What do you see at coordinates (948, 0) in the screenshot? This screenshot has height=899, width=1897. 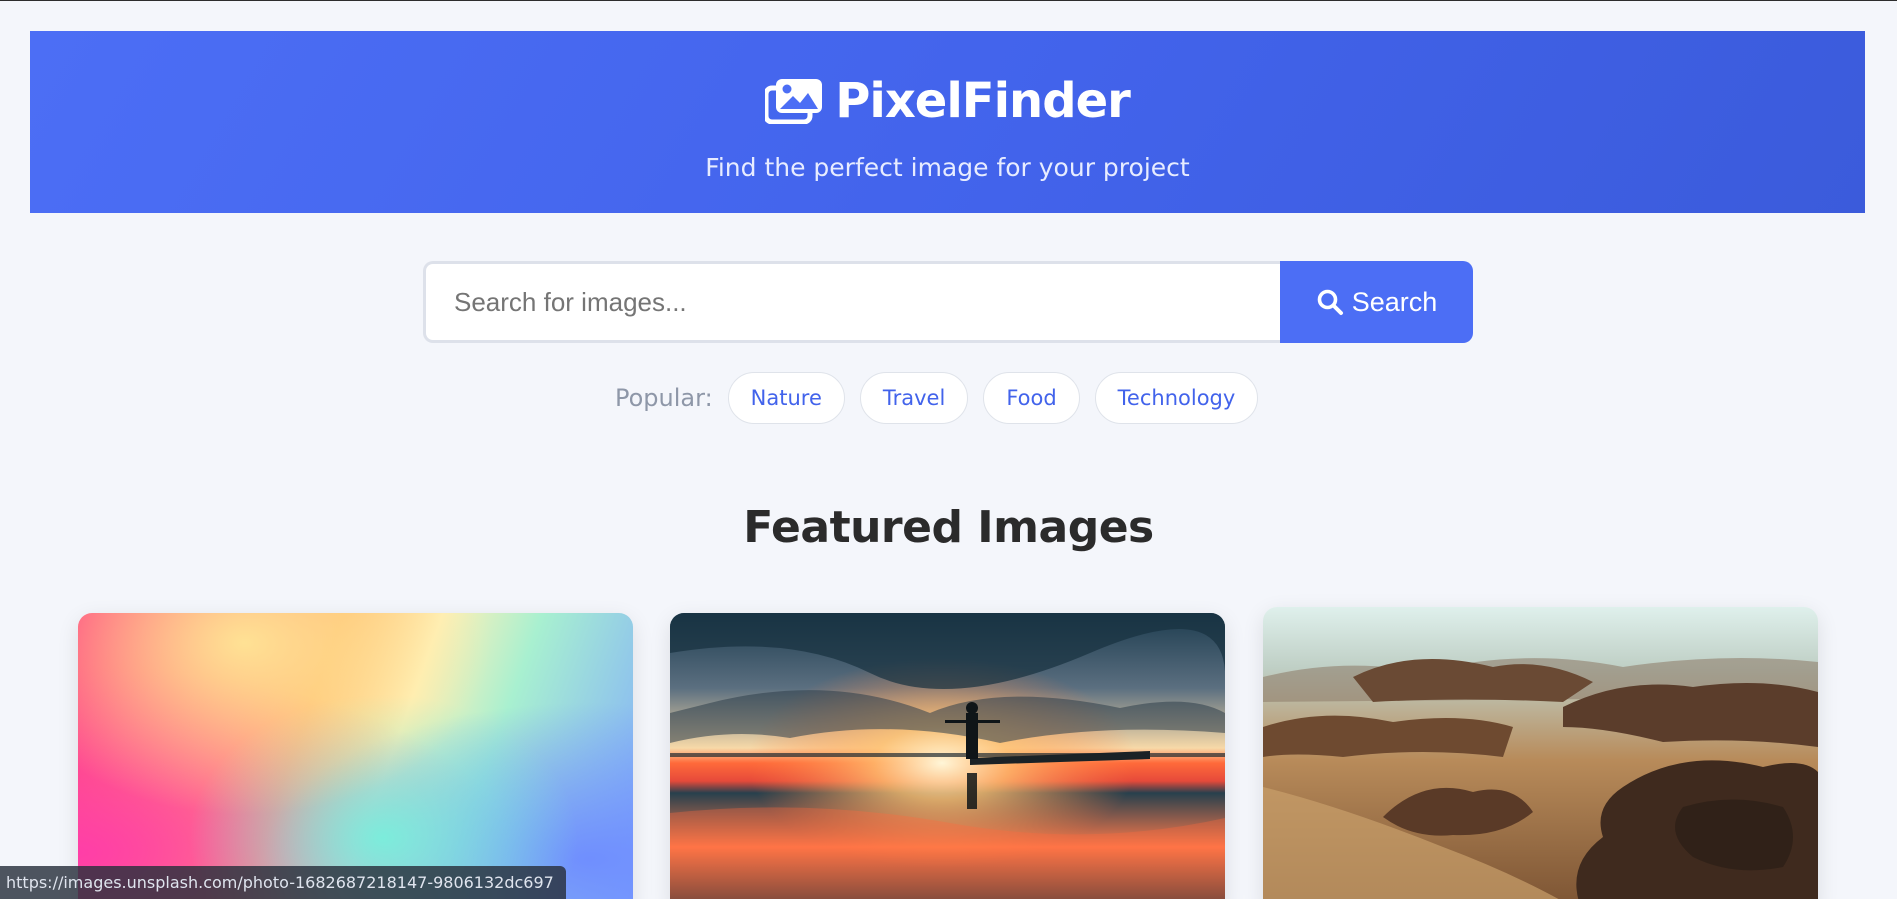 I see `window-top-border` at bounding box center [948, 0].